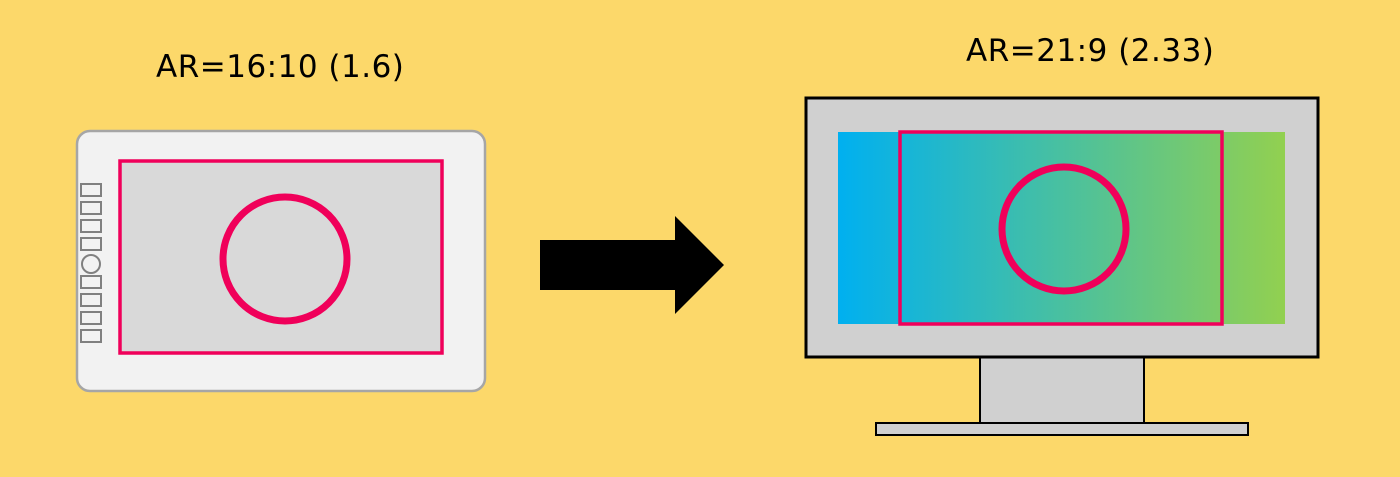 The width and height of the screenshot is (1400, 477). I want to click on monitor-stand-neck, so click(1062, 390).